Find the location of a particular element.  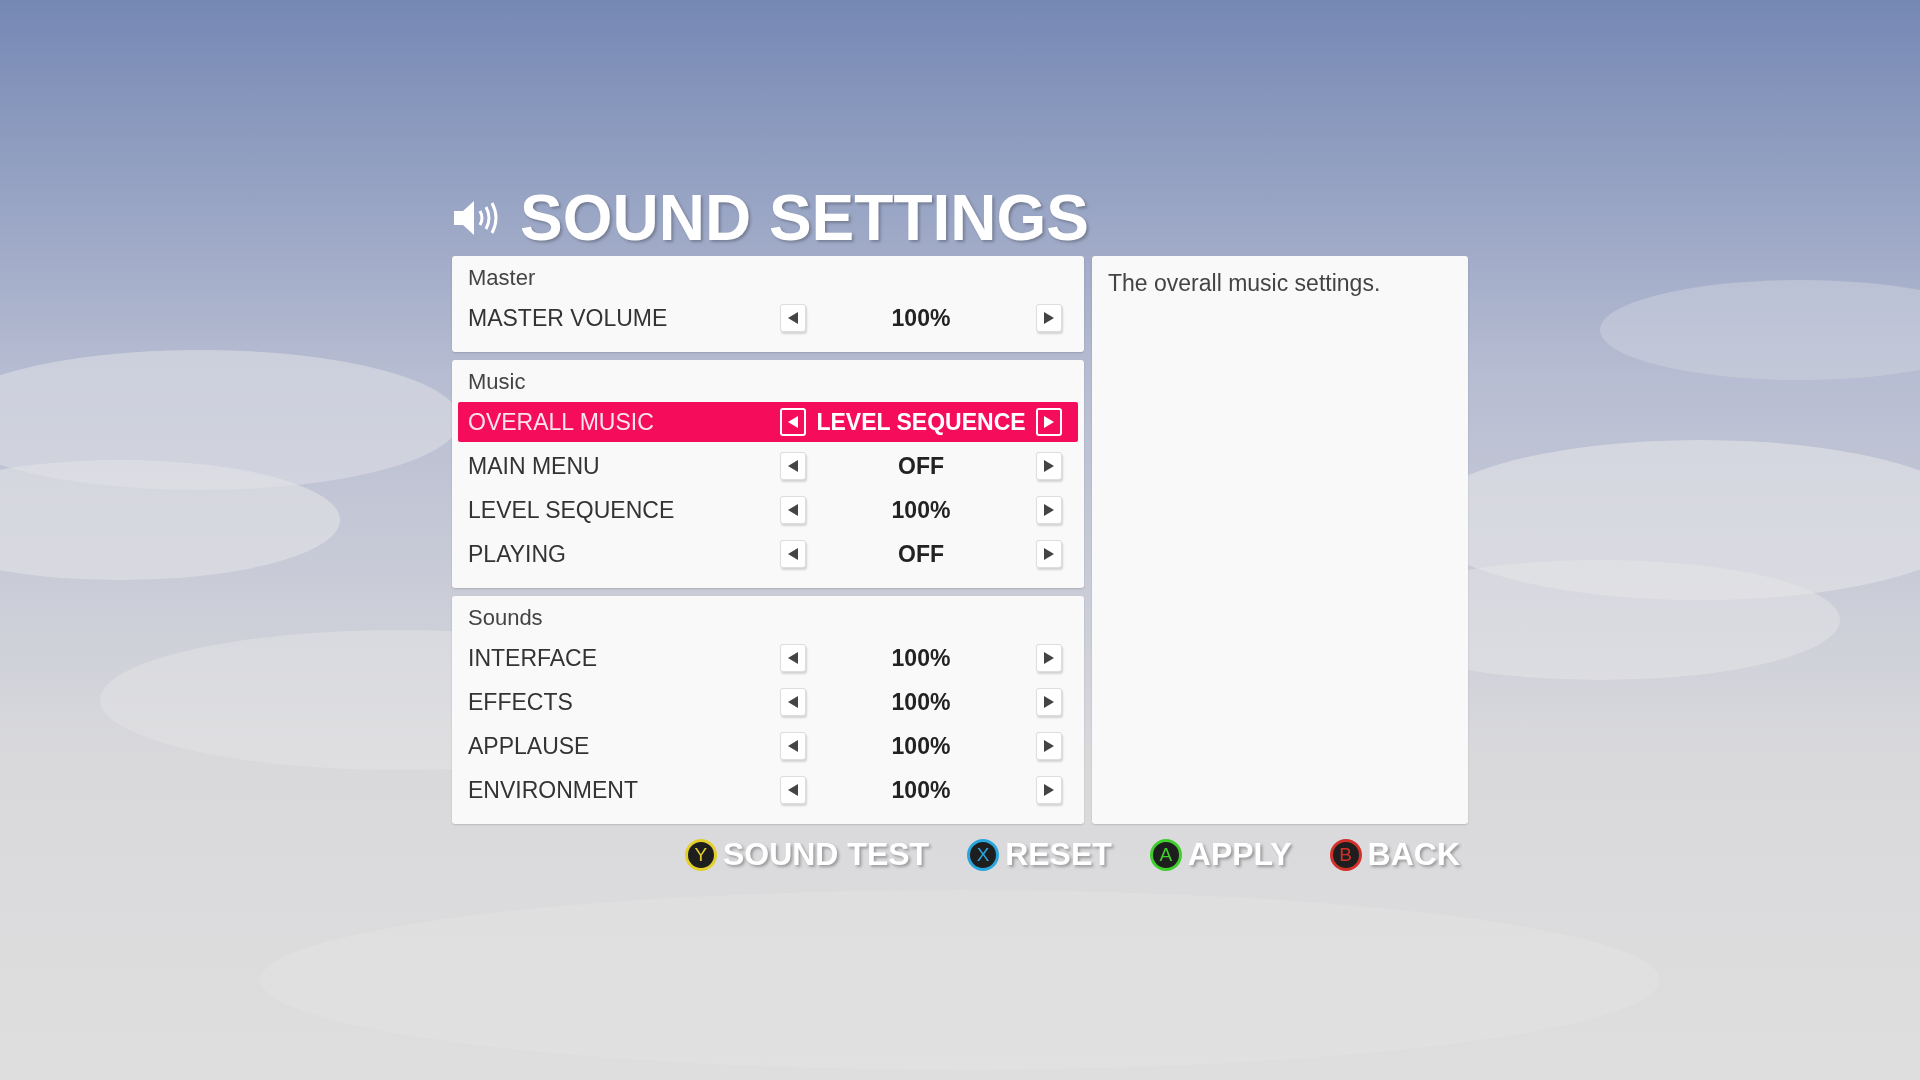

footer-button: Y SOUND TEST is located at coordinates (807, 854).